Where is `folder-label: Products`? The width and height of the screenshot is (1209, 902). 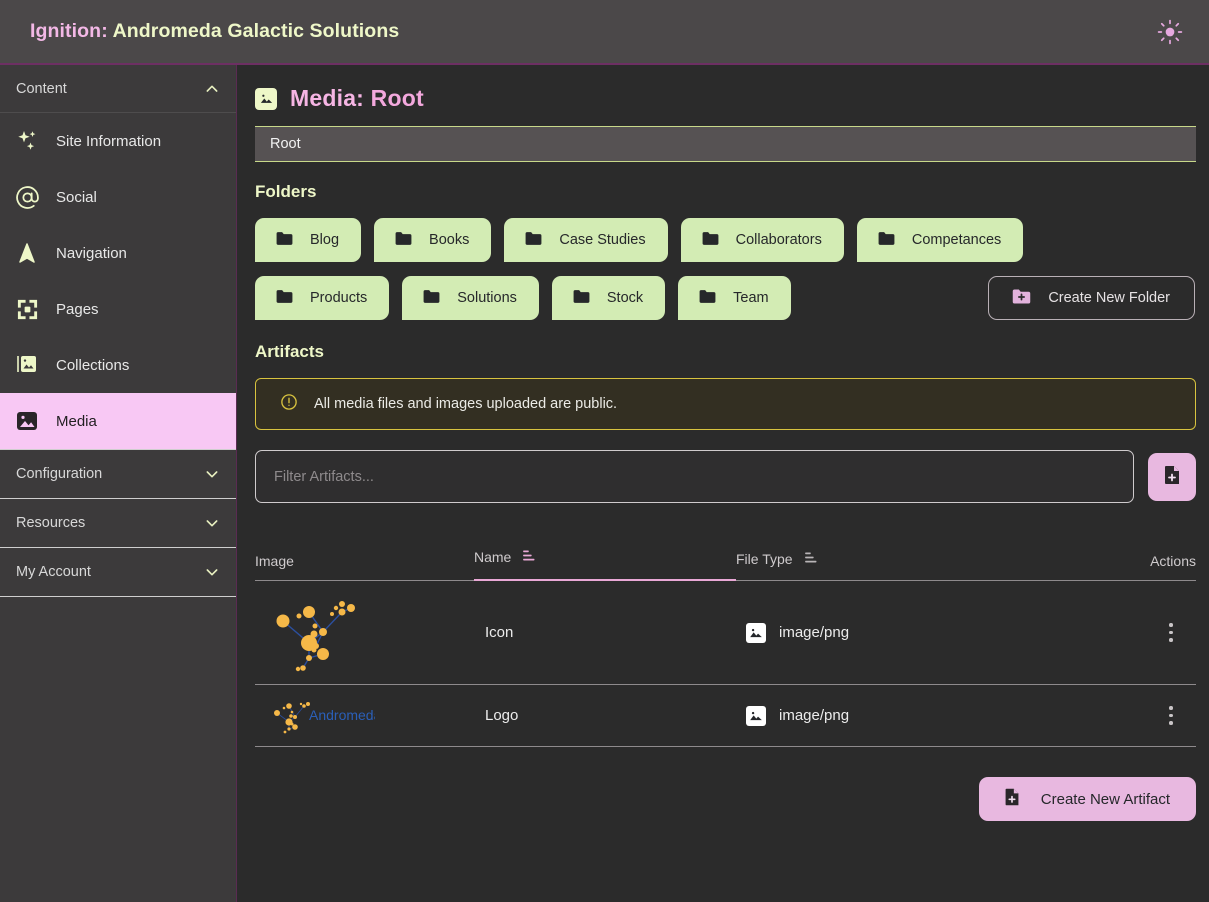 folder-label: Products is located at coordinates (339, 298).